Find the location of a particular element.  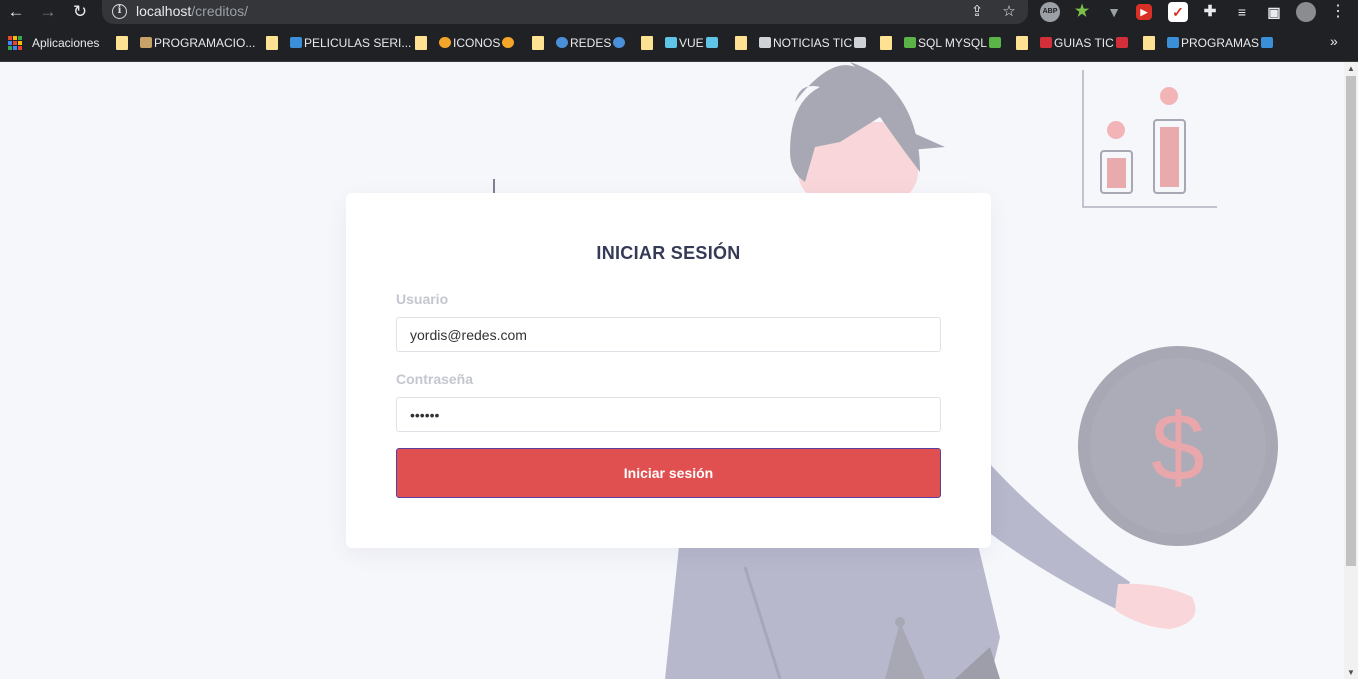

bookmarks-overflow-icon: » is located at coordinates (1334, 41).